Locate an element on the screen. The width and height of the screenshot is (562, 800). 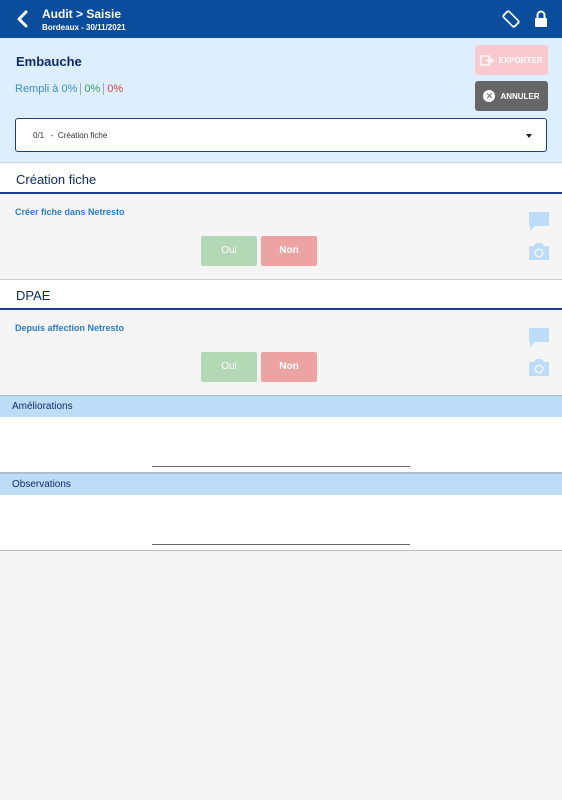
fill-progress: Rempli à 0% 0% 0% is located at coordinates (69, 89).